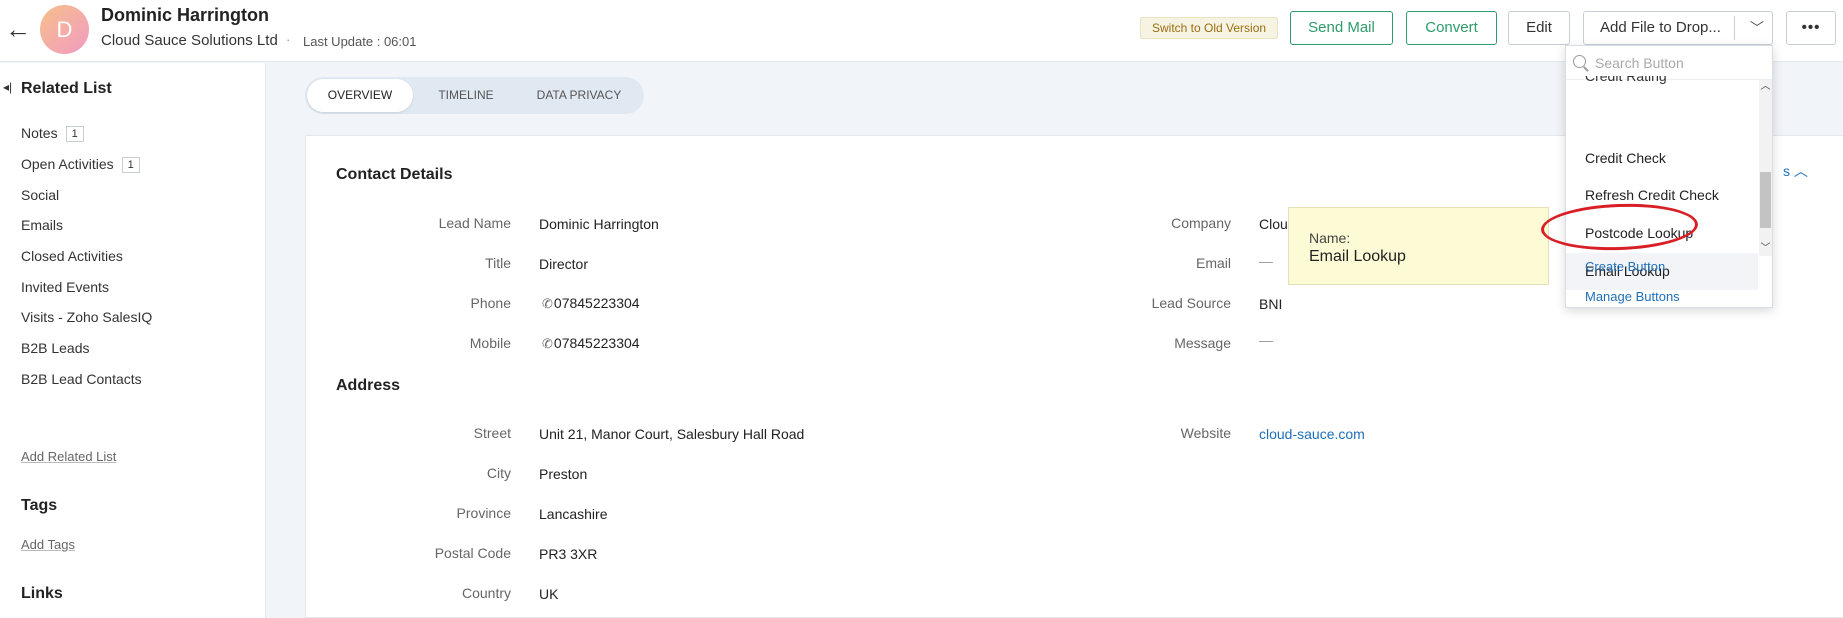 The width and height of the screenshot is (1843, 618). I want to click on collapse-sidebar-icon: ◂|, so click(7, 87).